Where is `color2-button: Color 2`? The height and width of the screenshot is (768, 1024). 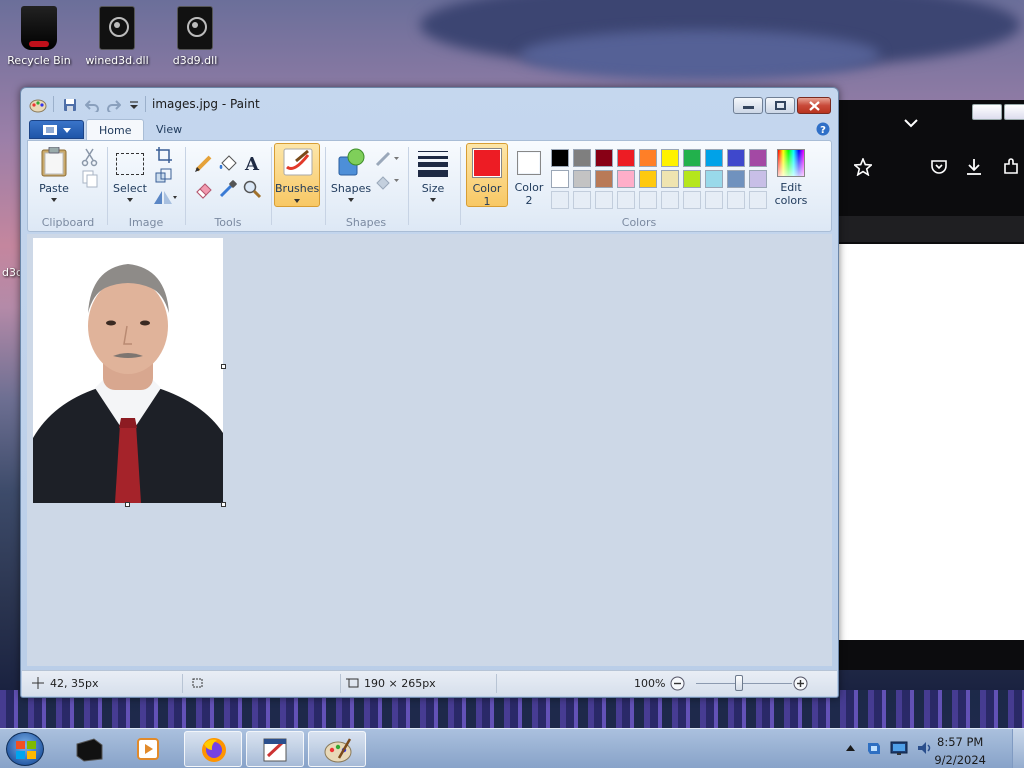 color2-button: Color 2 is located at coordinates (529, 176).